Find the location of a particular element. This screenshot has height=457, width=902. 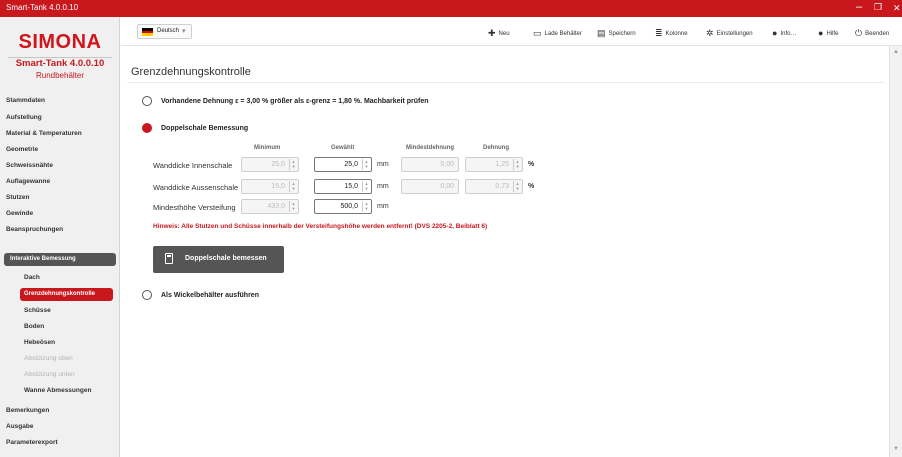

language-label: Deutsch is located at coordinates (168, 31).